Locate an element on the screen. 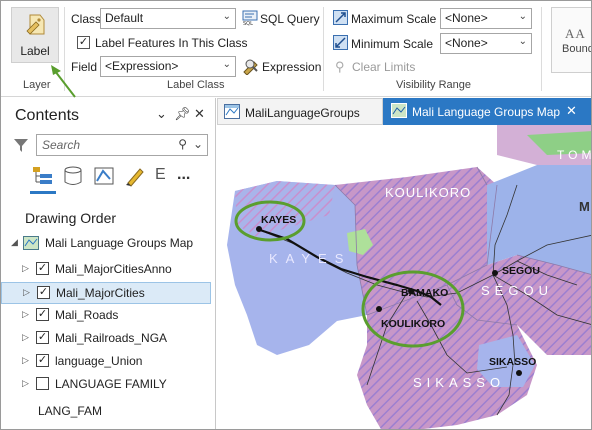  label-features-label: Label Features In This Class is located at coordinates (171, 43).